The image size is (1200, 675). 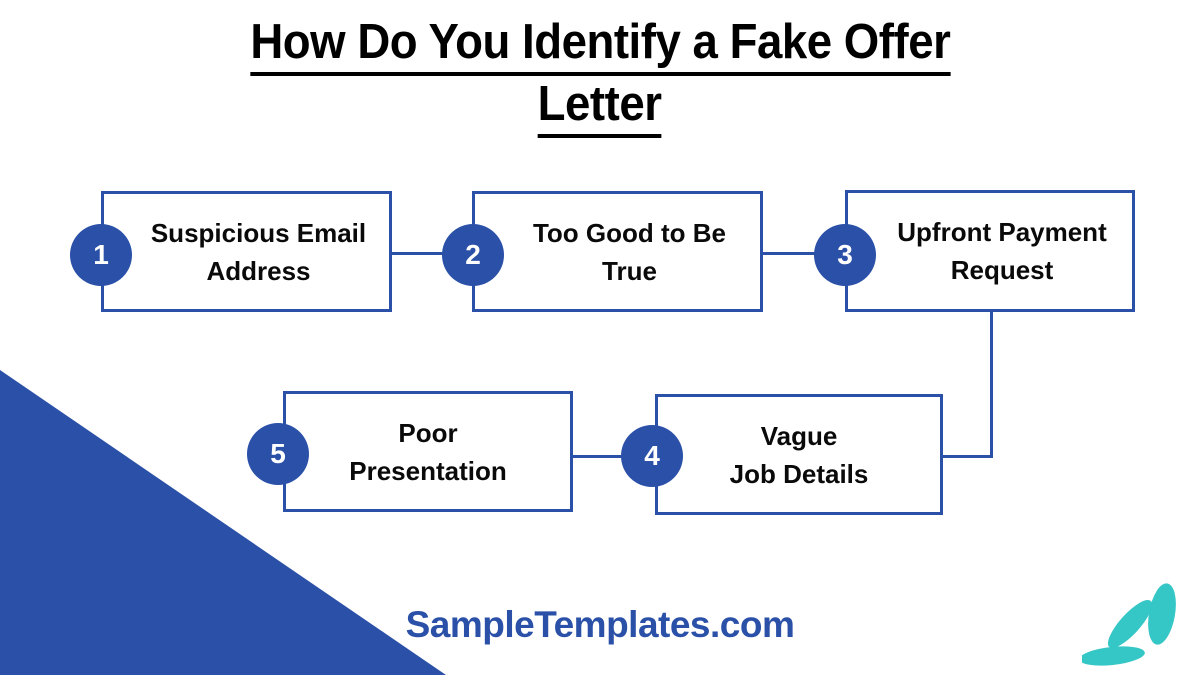 I want to click on step-label-5: Poor Presentation, so click(x=428, y=451).